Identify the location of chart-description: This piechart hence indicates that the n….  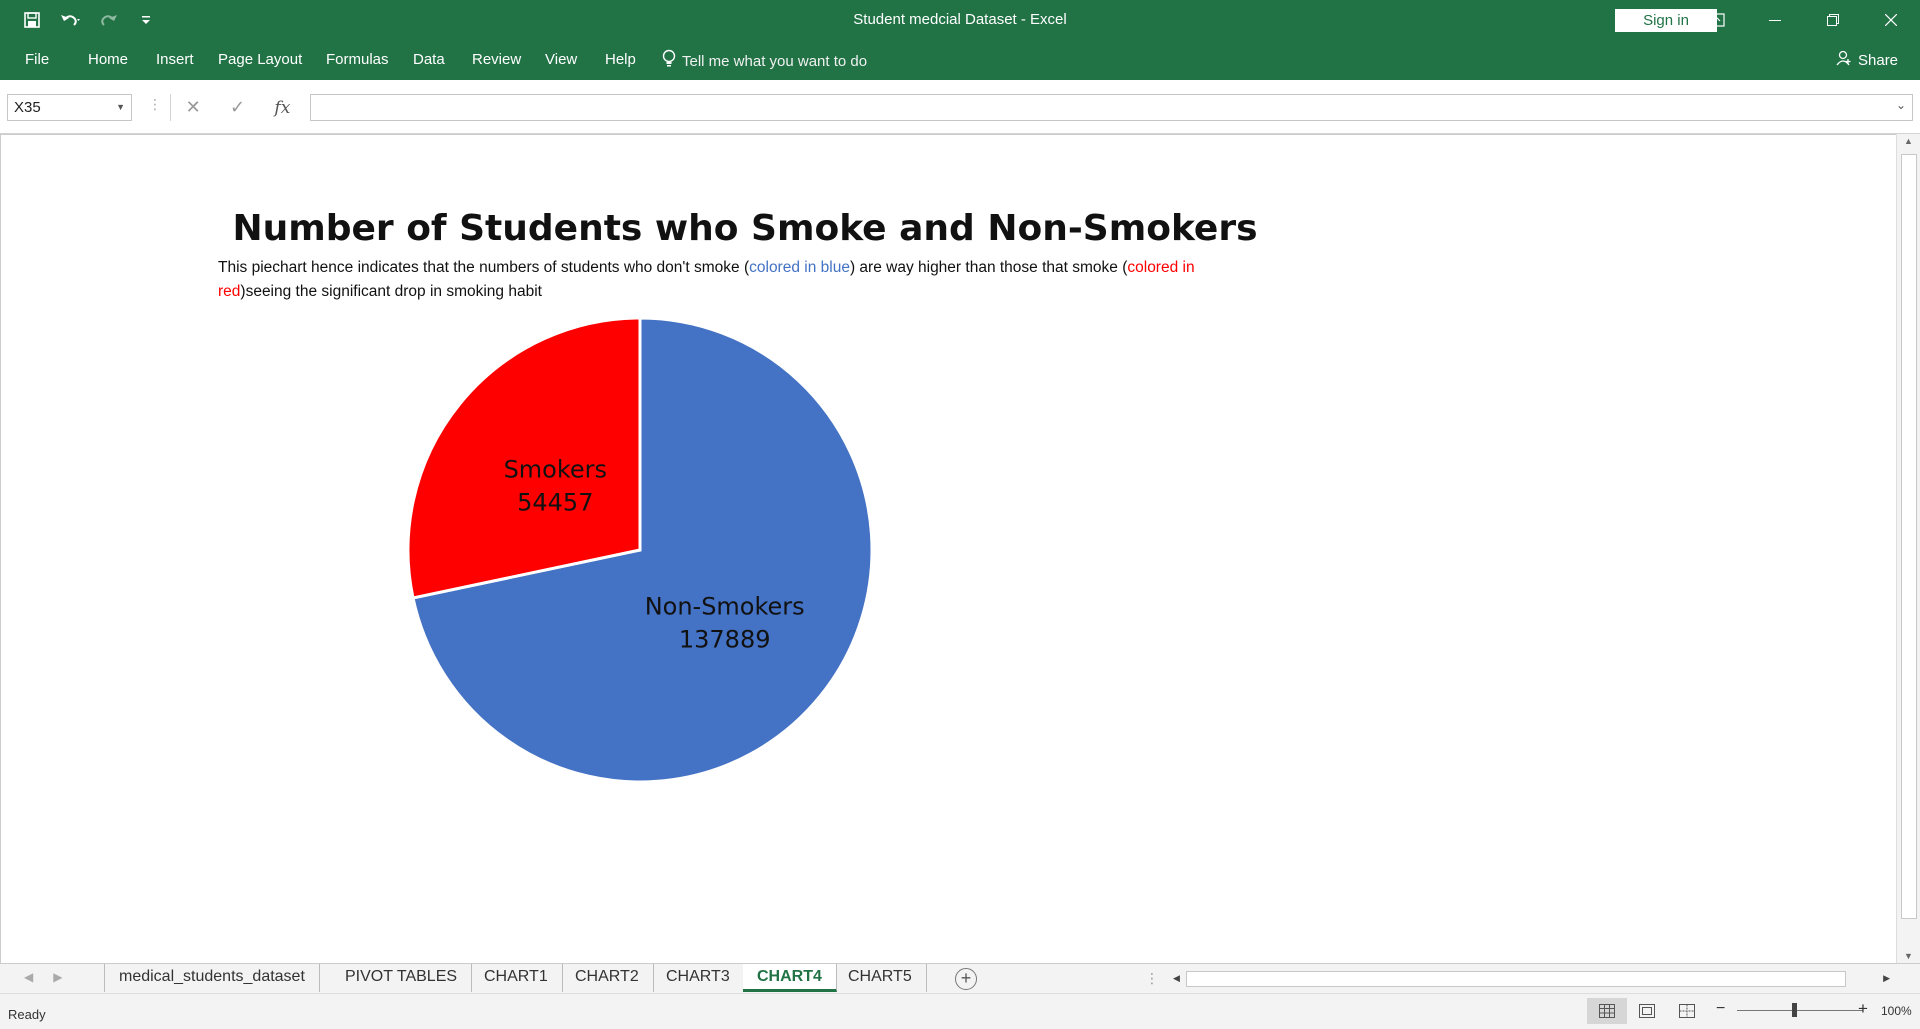
(728, 280).